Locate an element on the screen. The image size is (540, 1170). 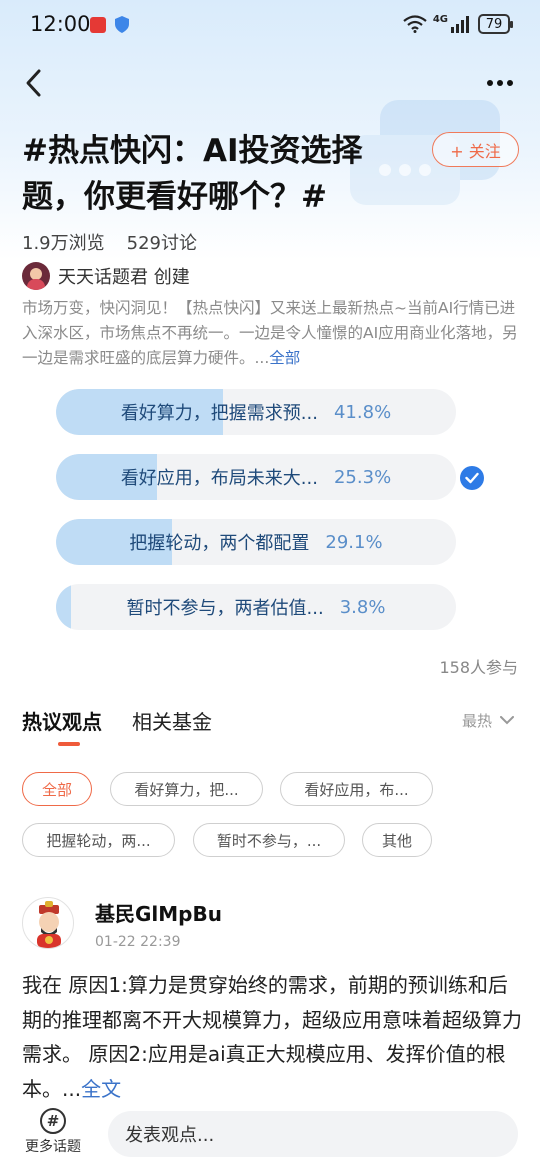
filter-chip-other: 其他 is located at coordinates (397, 840).